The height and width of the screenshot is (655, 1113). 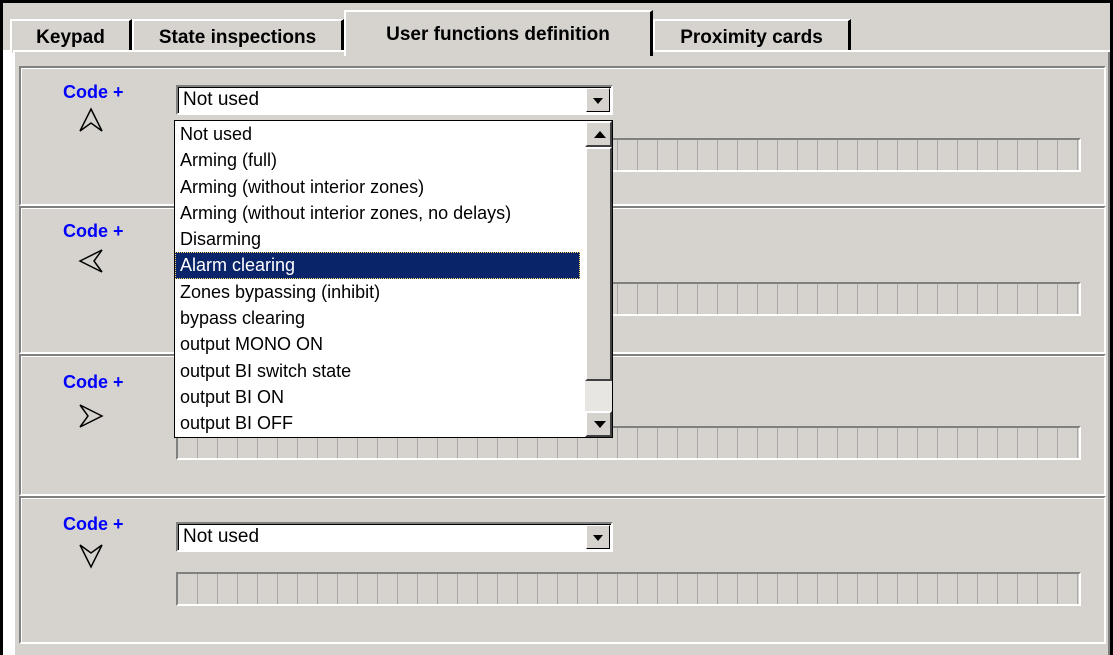 I want to click on function-select-up: Not used, so click(x=394, y=100).